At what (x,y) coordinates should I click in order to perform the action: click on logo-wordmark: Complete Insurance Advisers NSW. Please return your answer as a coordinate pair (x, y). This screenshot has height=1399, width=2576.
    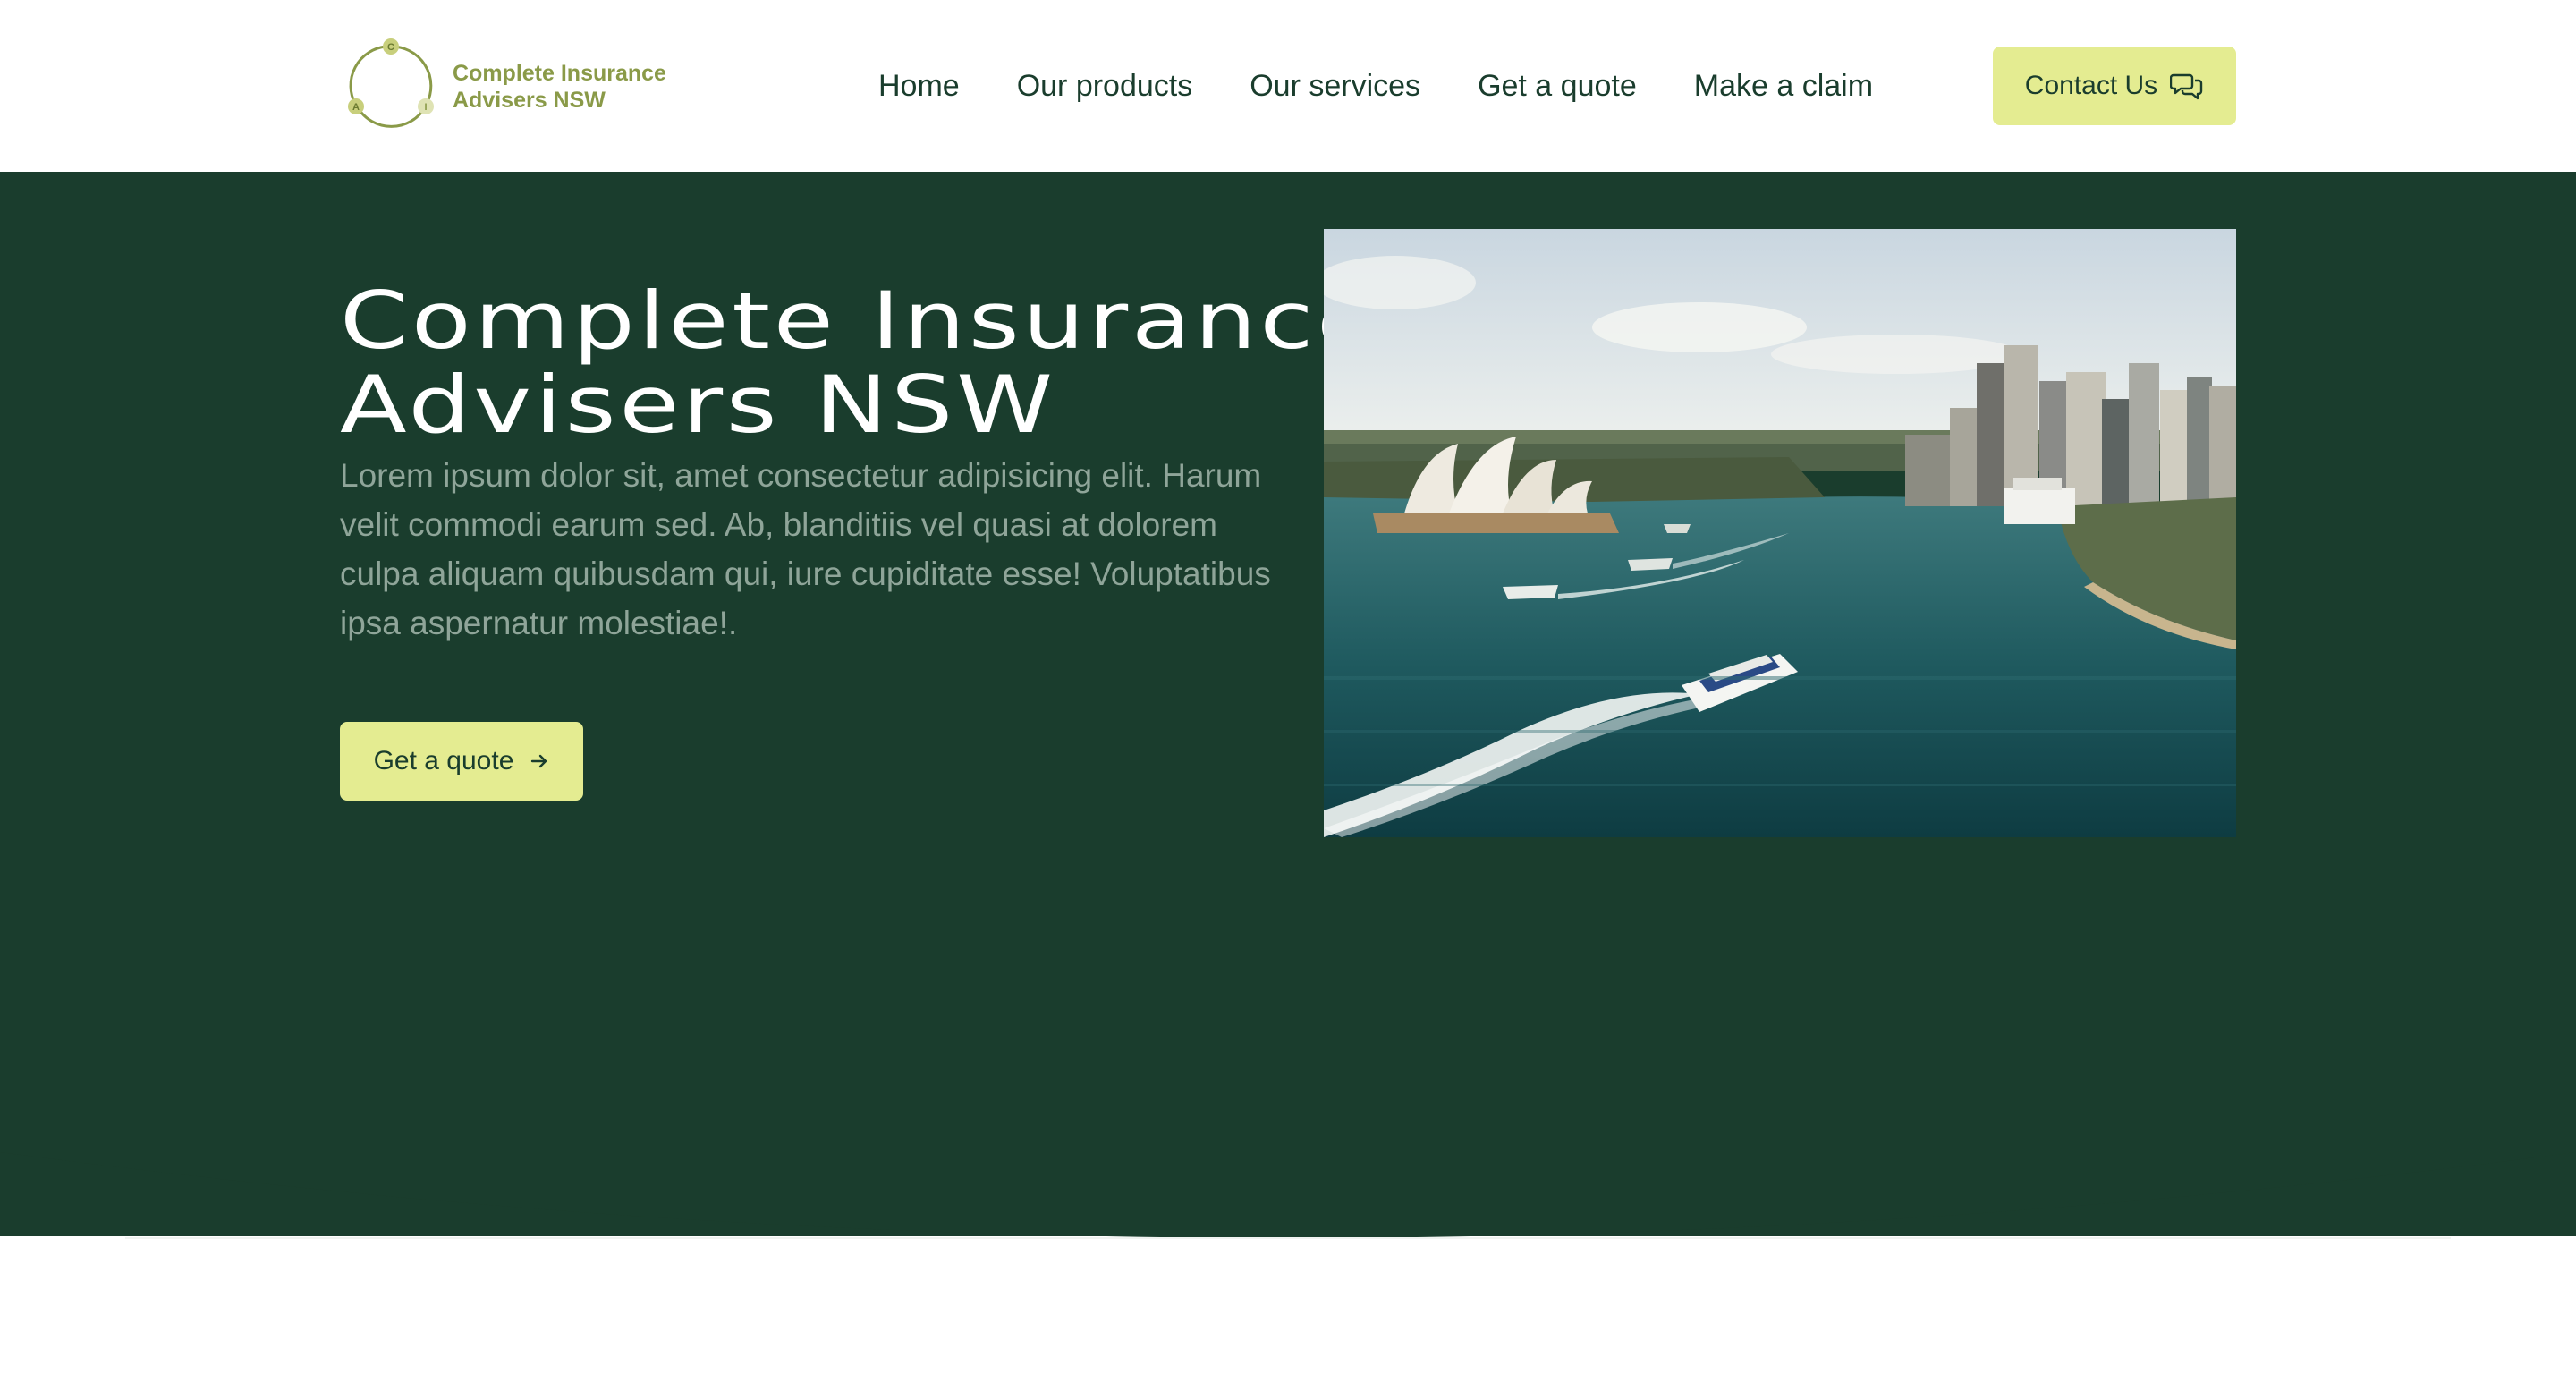
    Looking at the image, I should click on (559, 87).